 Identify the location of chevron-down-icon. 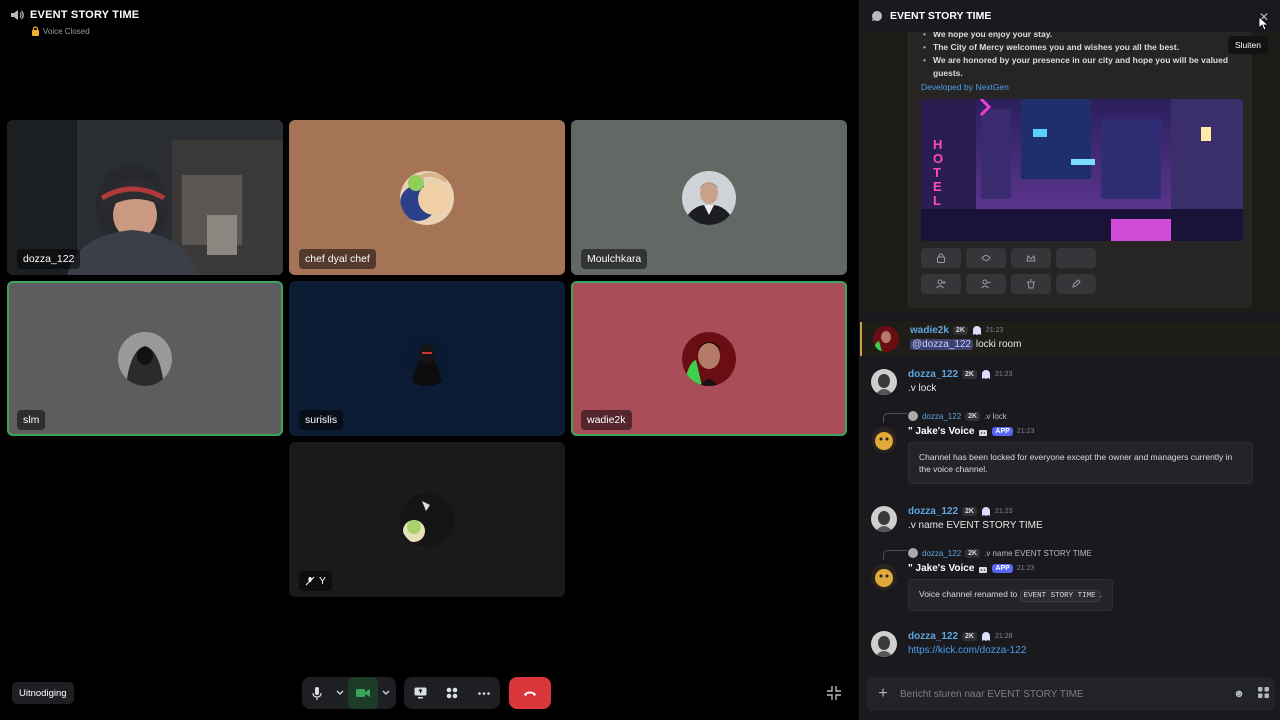
(340, 692).